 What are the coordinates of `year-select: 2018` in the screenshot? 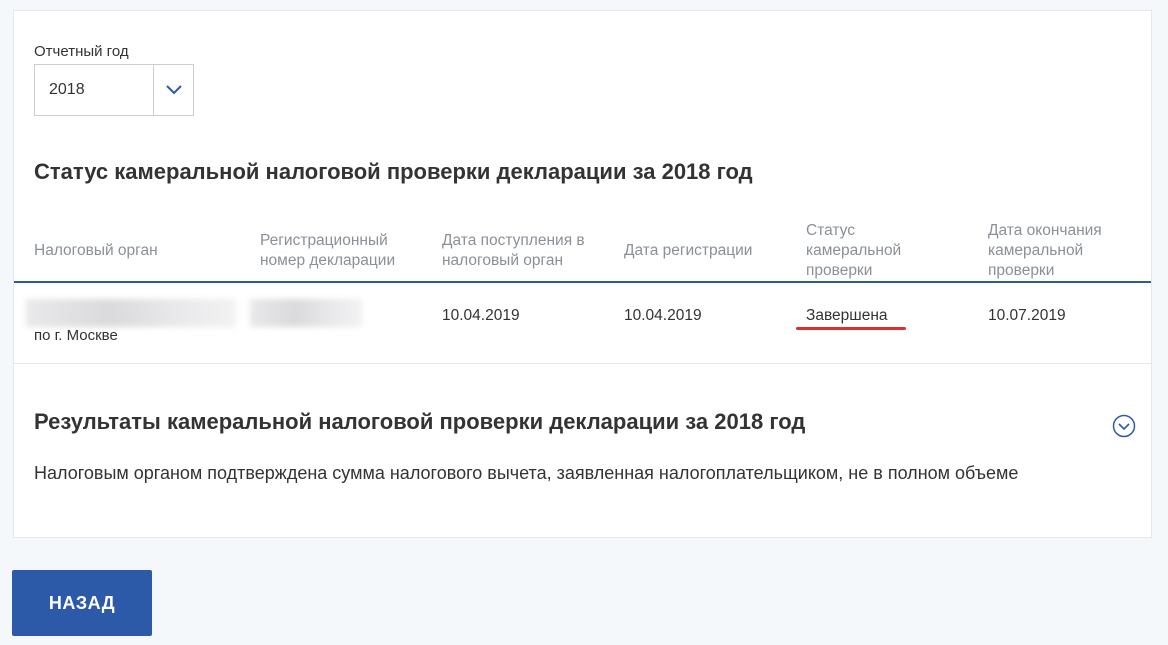 It's located at (114, 90).